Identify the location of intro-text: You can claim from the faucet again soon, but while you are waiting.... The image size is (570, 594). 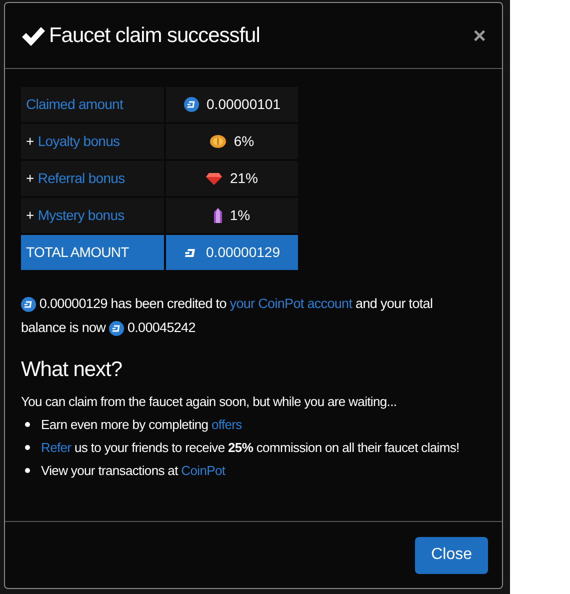
(209, 401).